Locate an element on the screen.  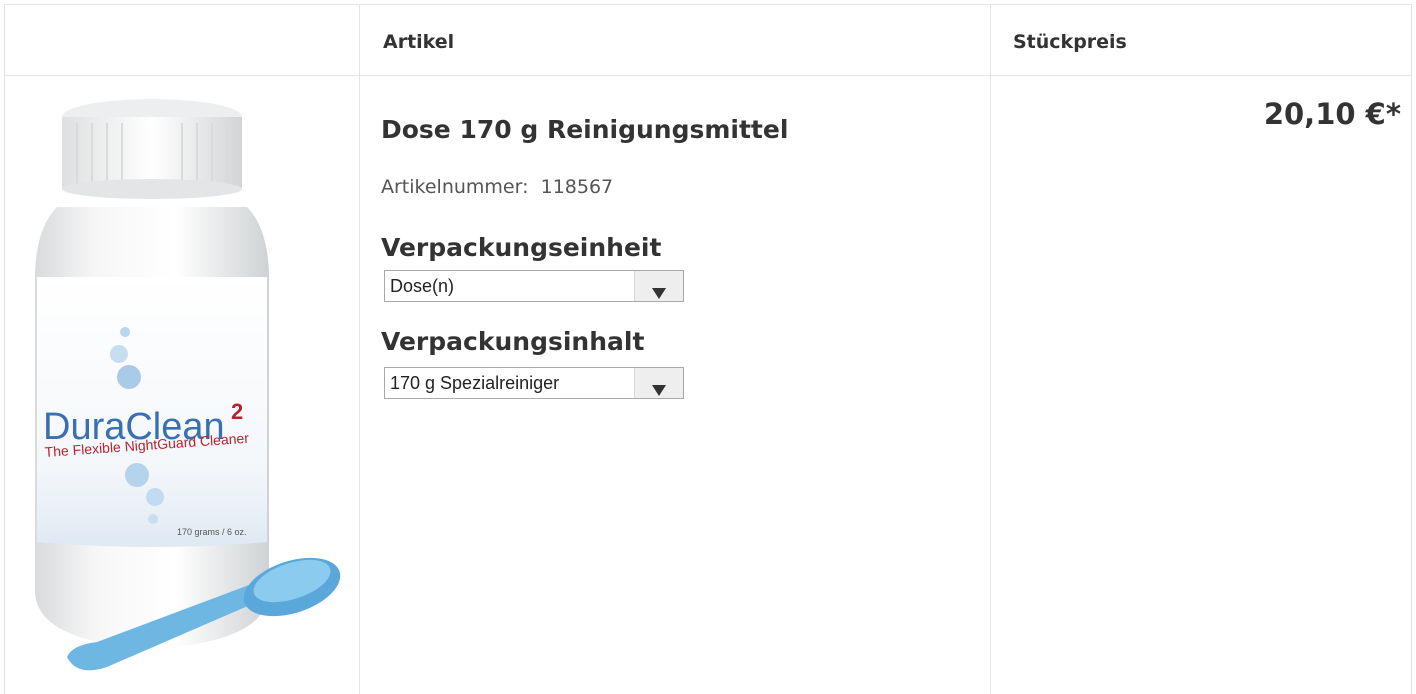
column-header-artikel: Artikel is located at coordinates (419, 42).